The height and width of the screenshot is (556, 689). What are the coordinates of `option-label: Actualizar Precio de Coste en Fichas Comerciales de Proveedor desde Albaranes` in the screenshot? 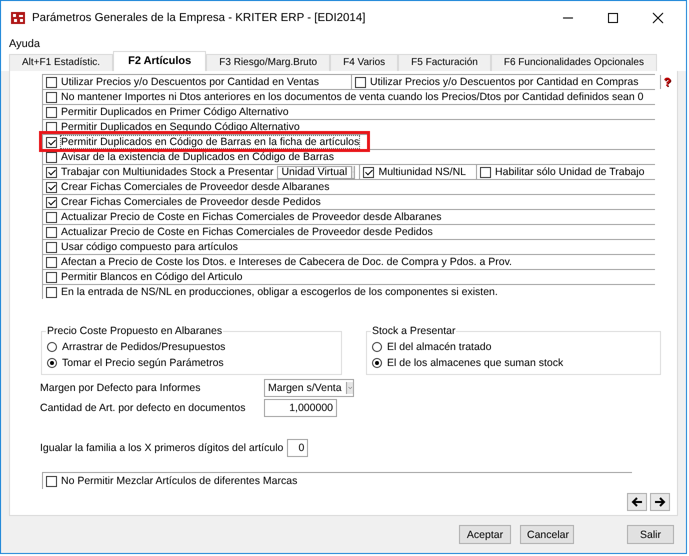 It's located at (251, 217).